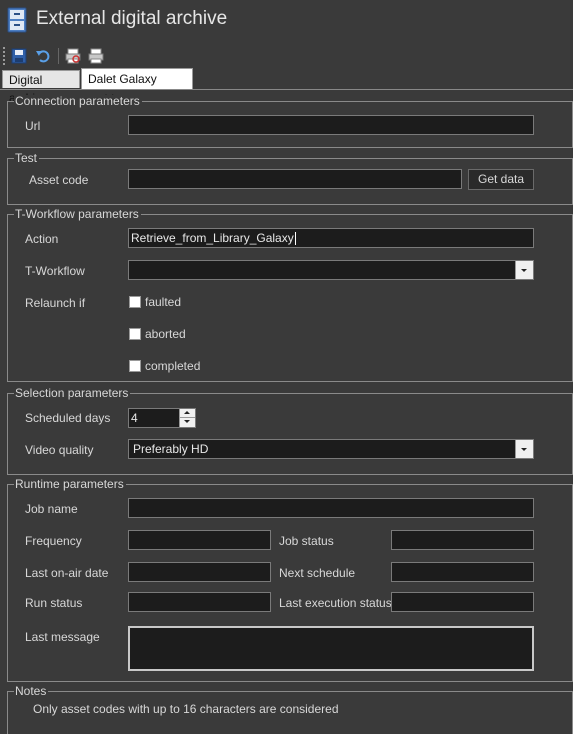 This screenshot has width=573, height=734. What do you see at coordinates (290, 434) in the screenshot?
I see `selection-parameters-group` at bounding box center [290, 434].